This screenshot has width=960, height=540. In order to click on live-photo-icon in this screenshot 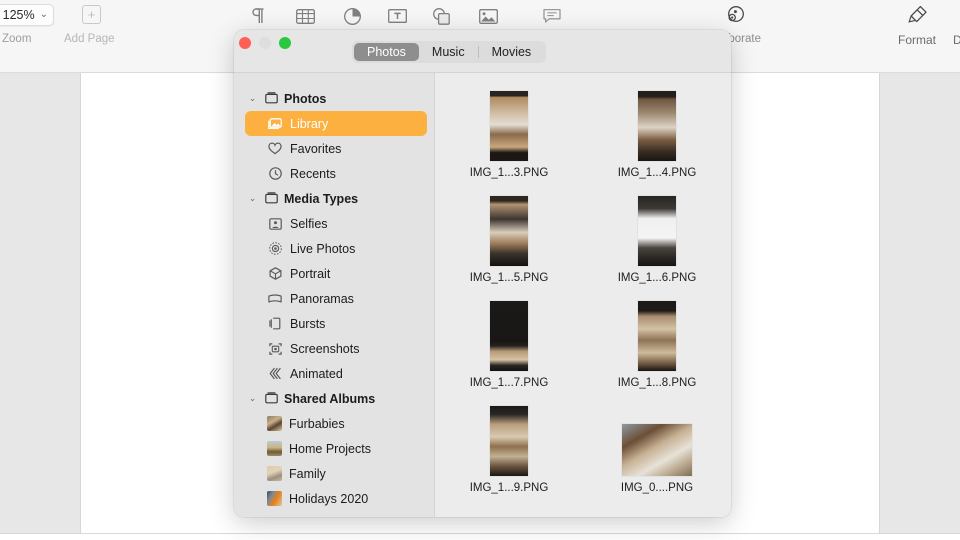, I will do `click(275, 249)`.